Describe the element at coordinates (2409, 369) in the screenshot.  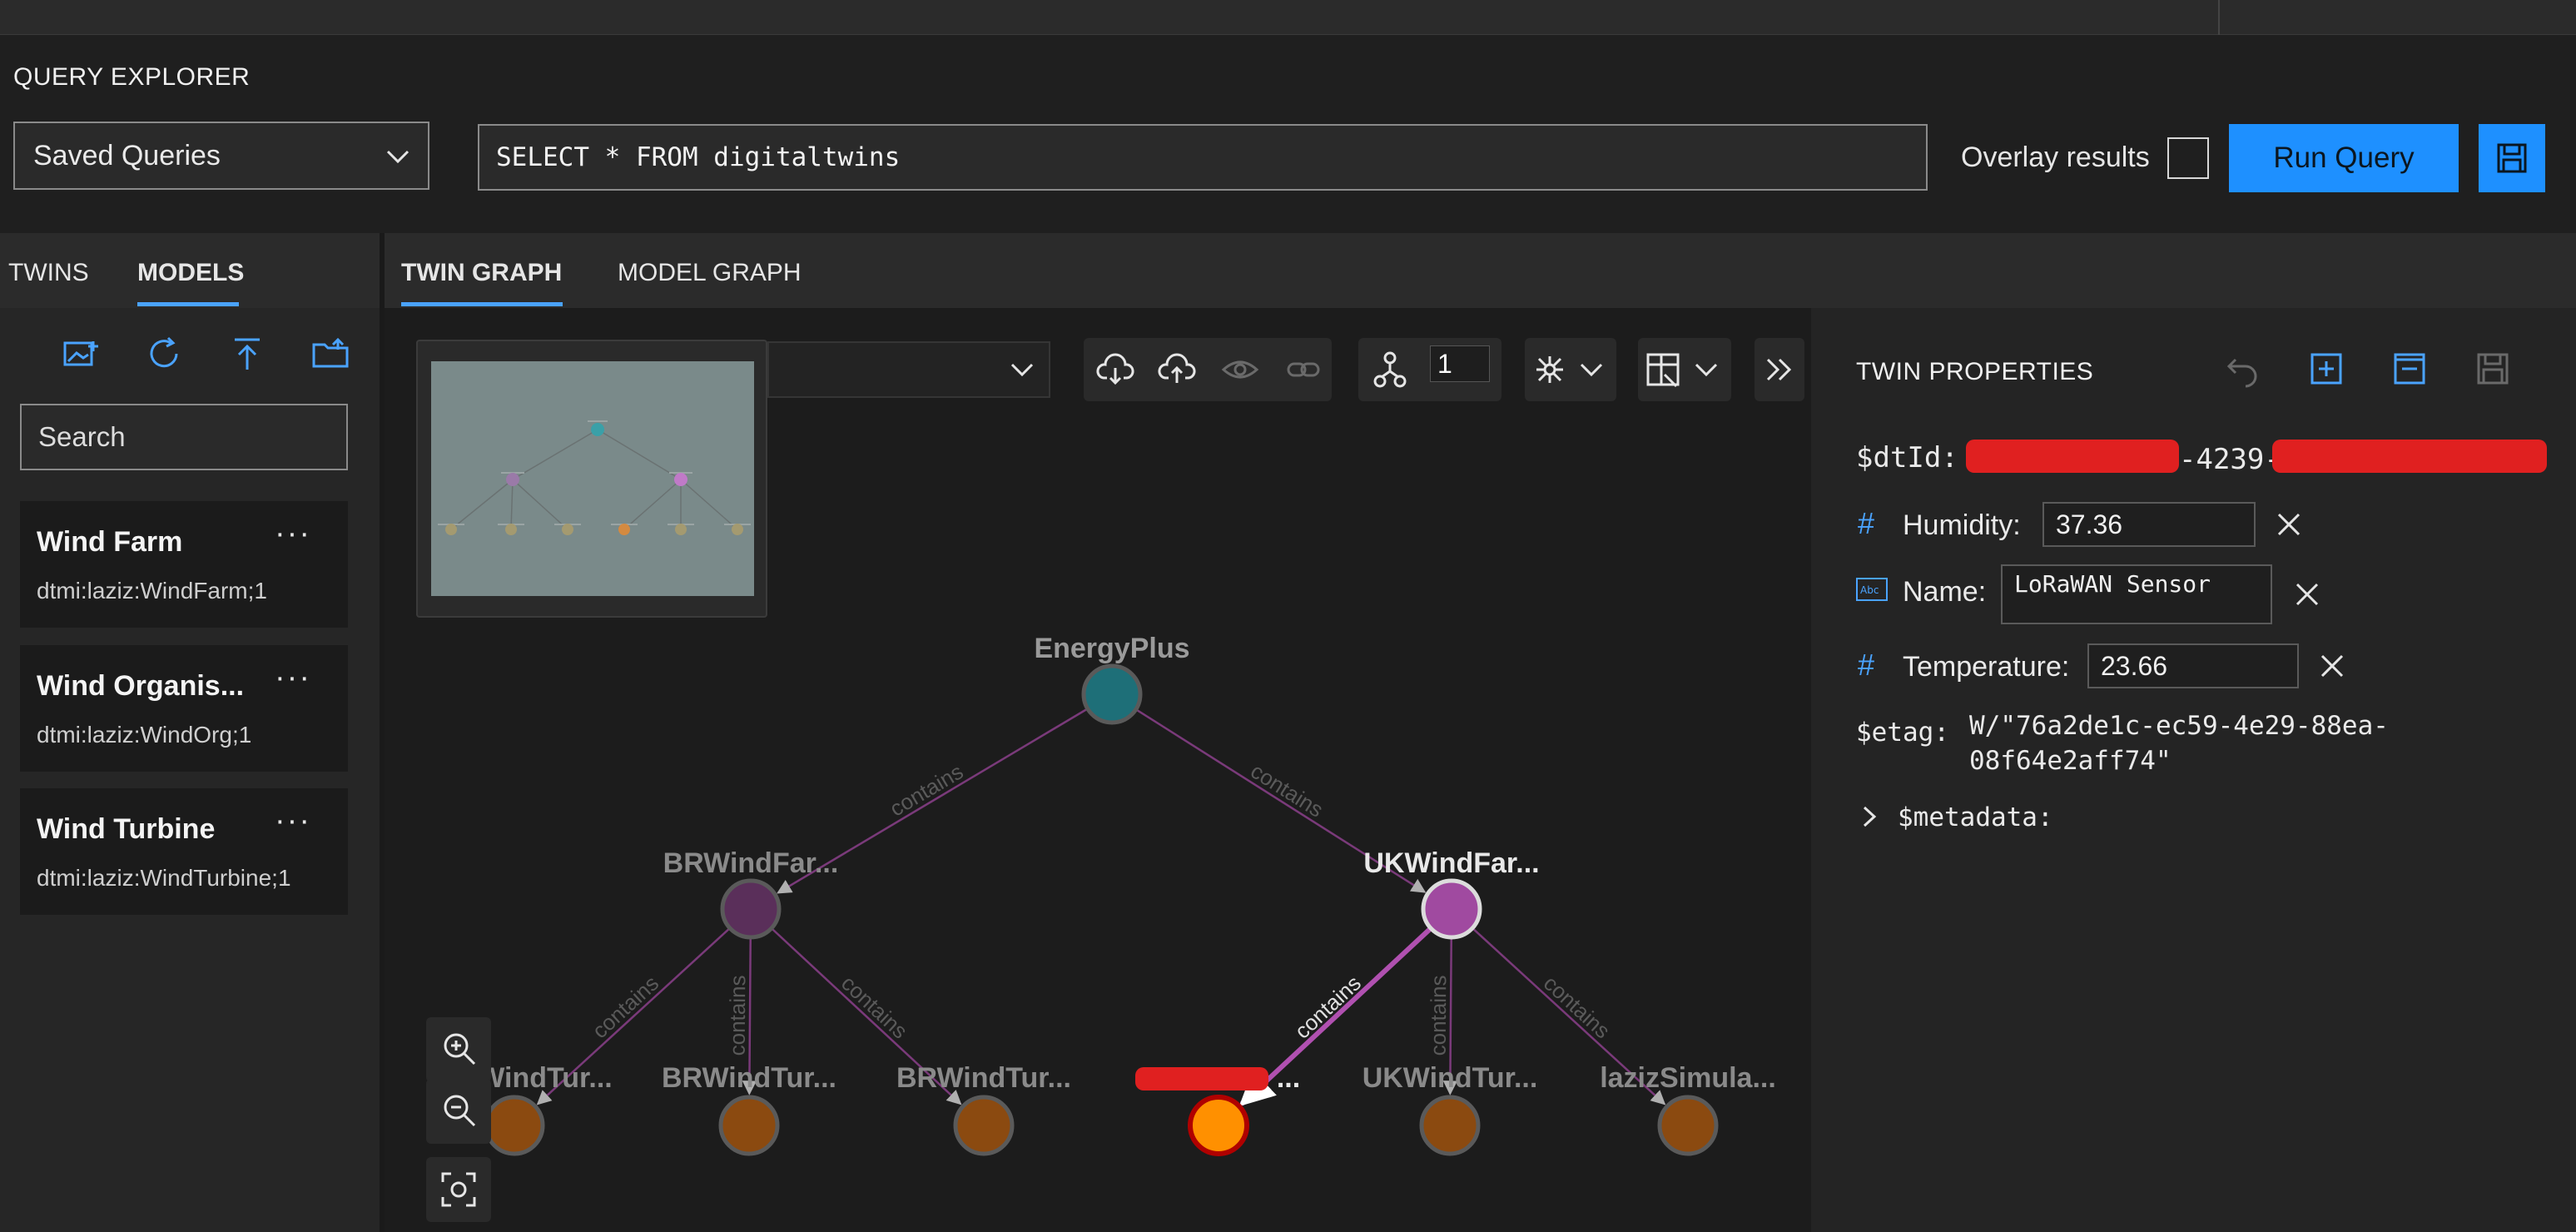
I see `collapse-all-icon` at that location.